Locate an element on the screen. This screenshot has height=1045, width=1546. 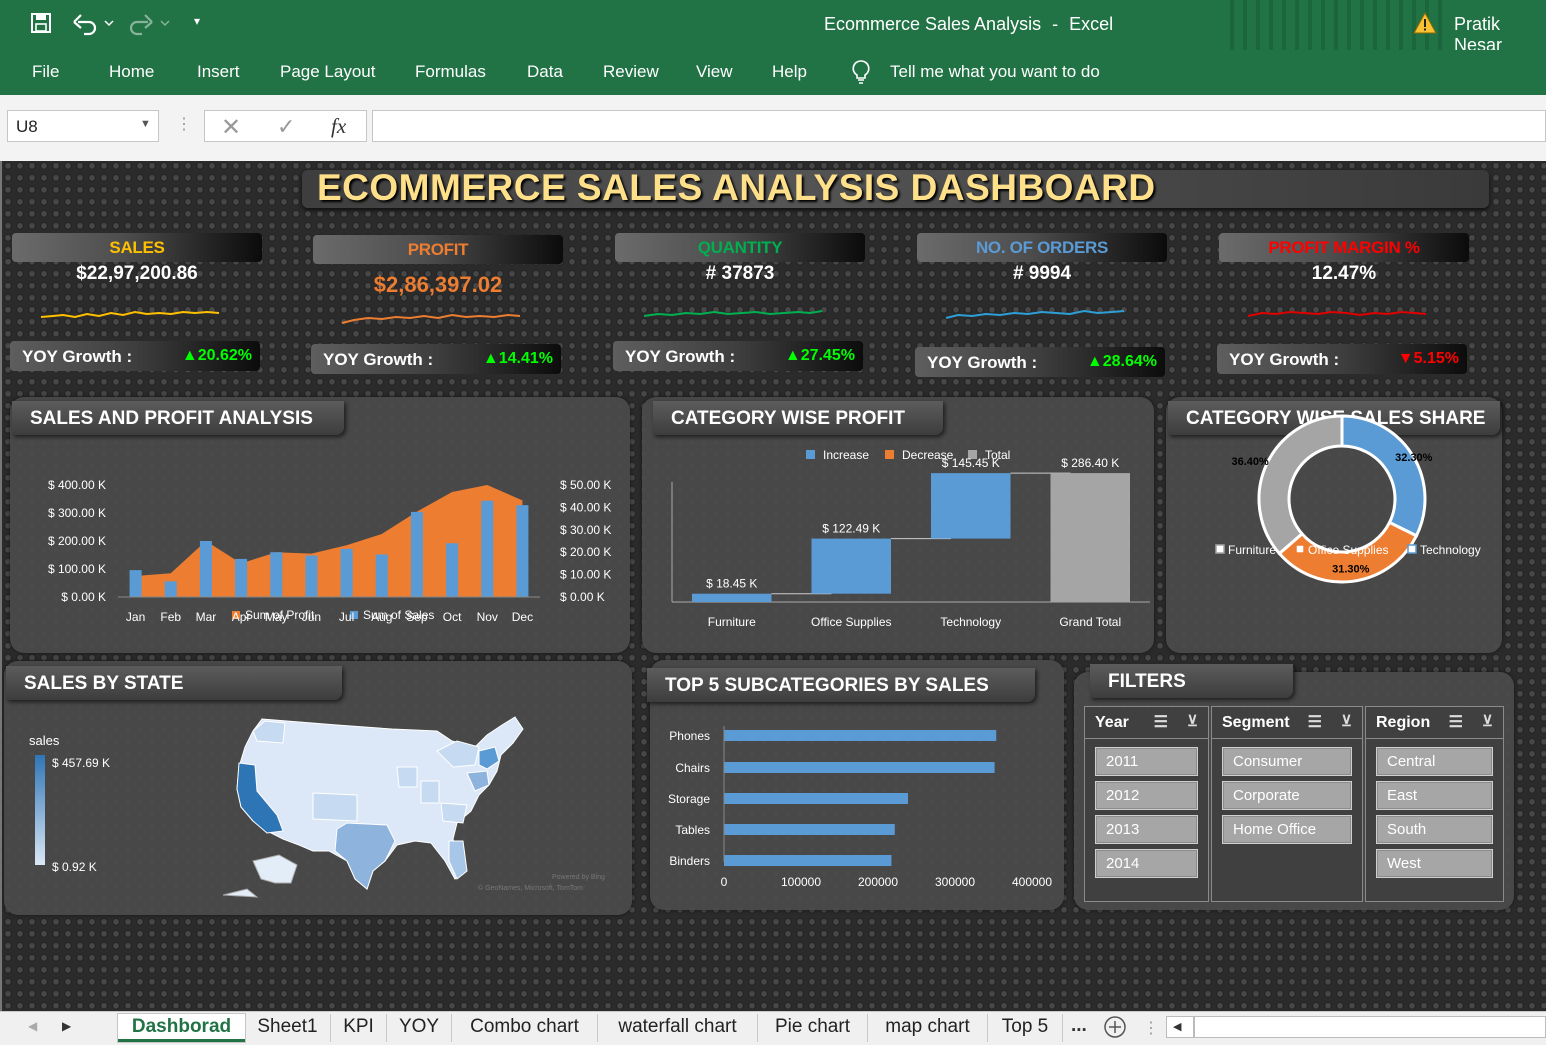
slicer-header: Year ☰ ⊻ is located at coordinates (1146, 723).